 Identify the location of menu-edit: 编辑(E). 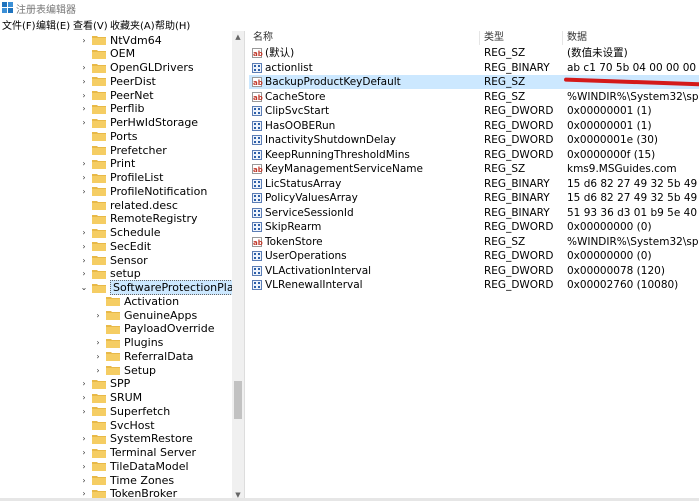
(53, 24).